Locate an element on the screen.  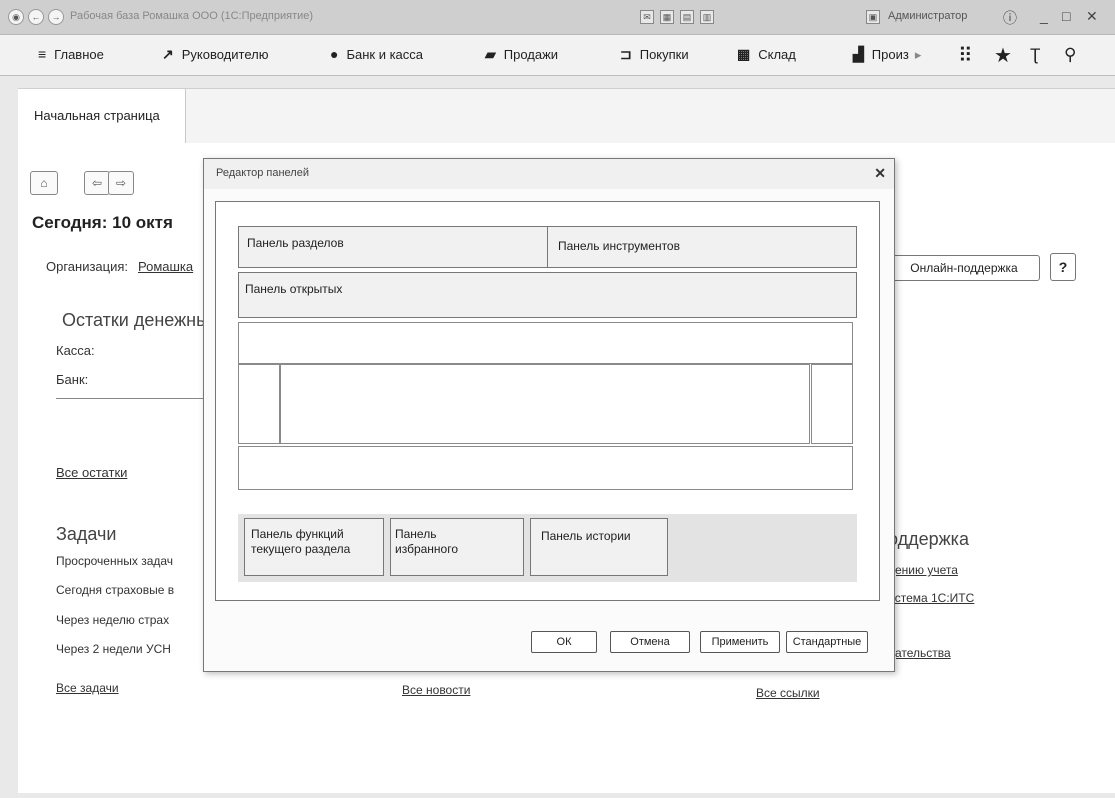
open-pages-panel: Начальная страница is located at coordinates (566, 116).